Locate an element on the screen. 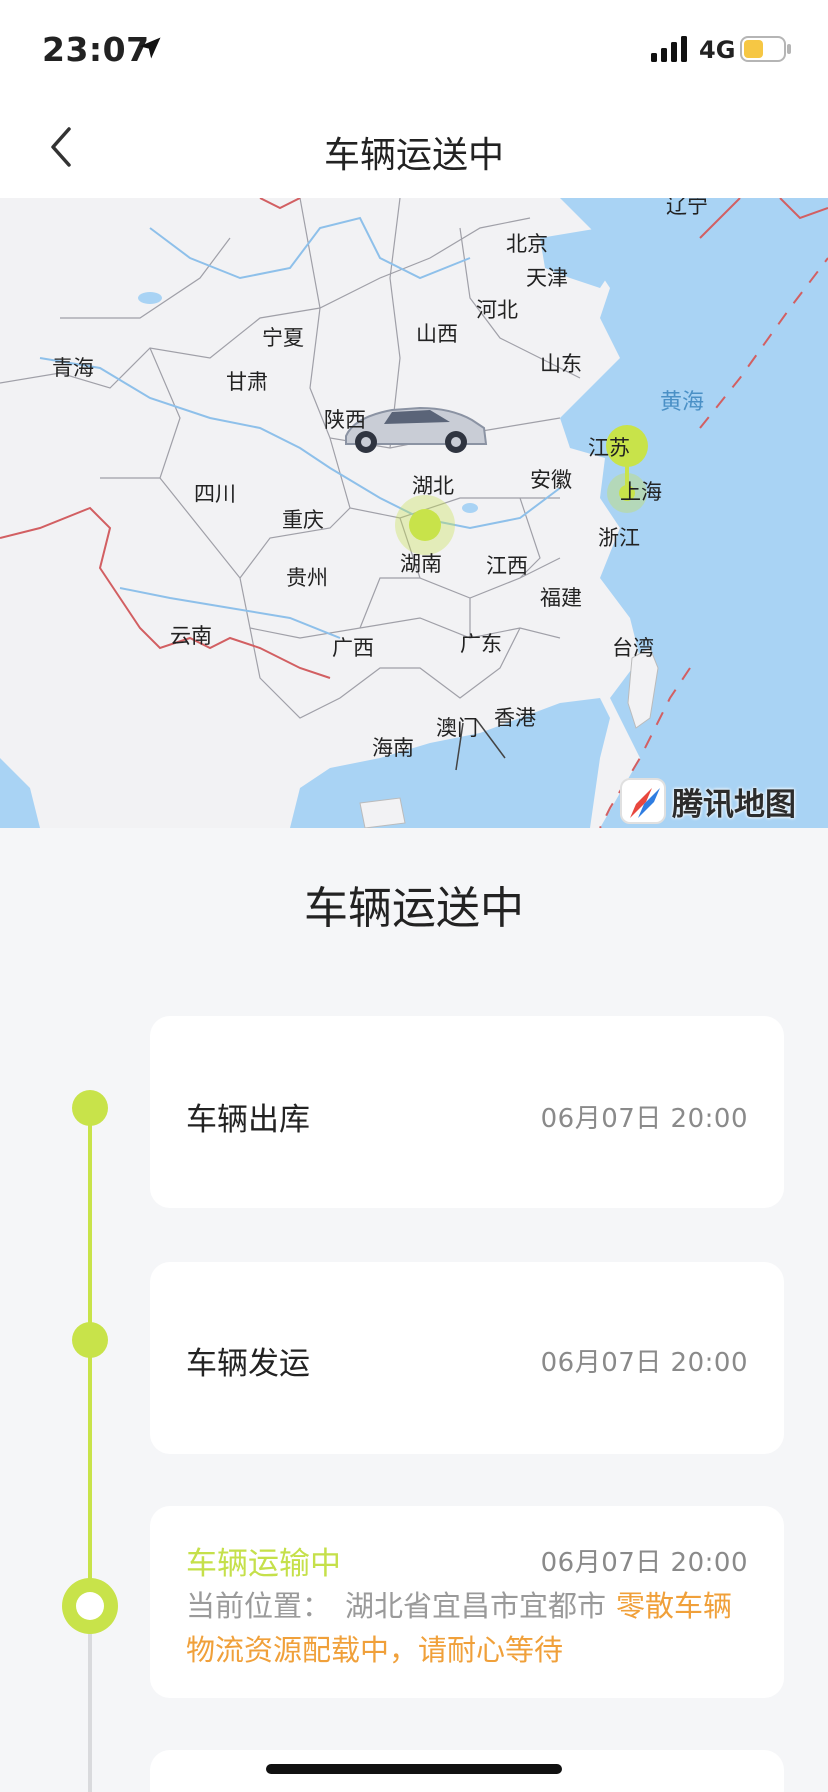 The height and width of the screenshot is (1792, 828). car-icon is located at coordinates (416, 429).